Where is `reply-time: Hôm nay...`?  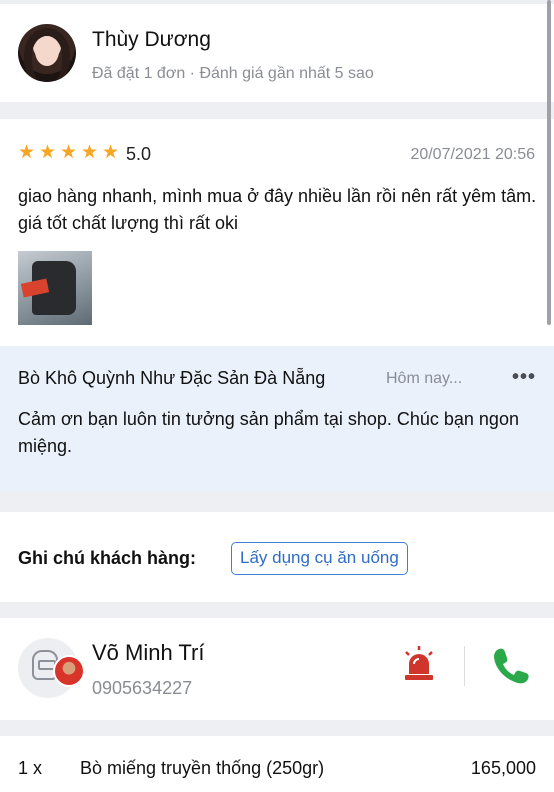
reply-time: Hôm nay... is located at coordinates (424, 378).